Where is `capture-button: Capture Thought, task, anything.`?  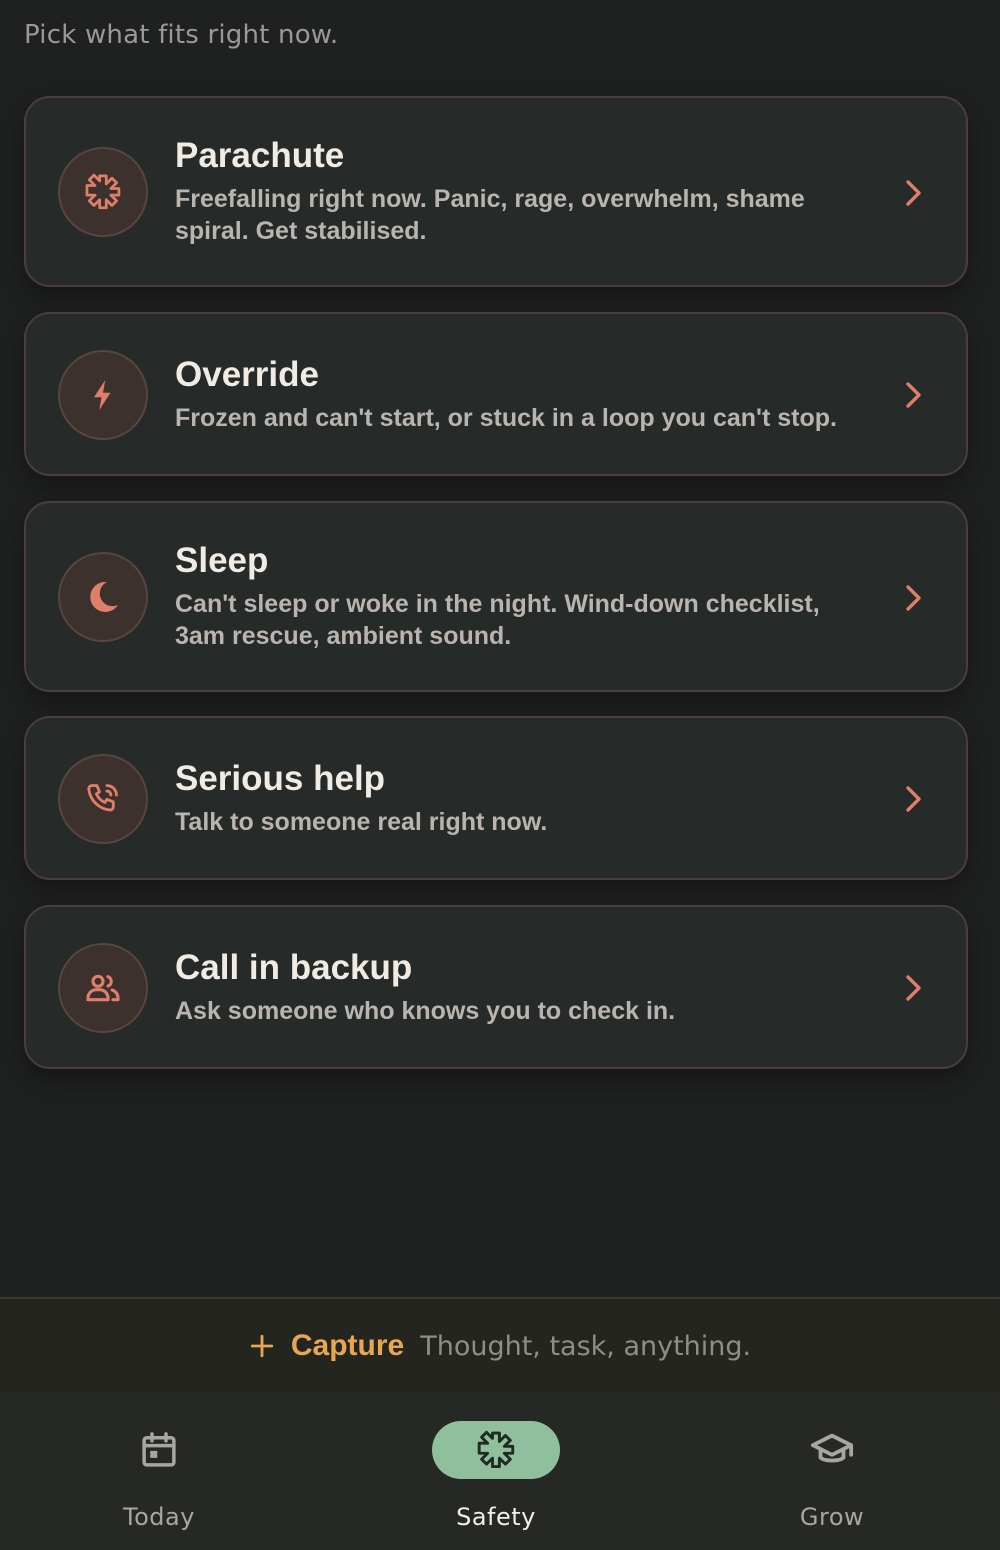 capture-button: Capture Thought, task, anything. is located at coordinates (500, 1345).